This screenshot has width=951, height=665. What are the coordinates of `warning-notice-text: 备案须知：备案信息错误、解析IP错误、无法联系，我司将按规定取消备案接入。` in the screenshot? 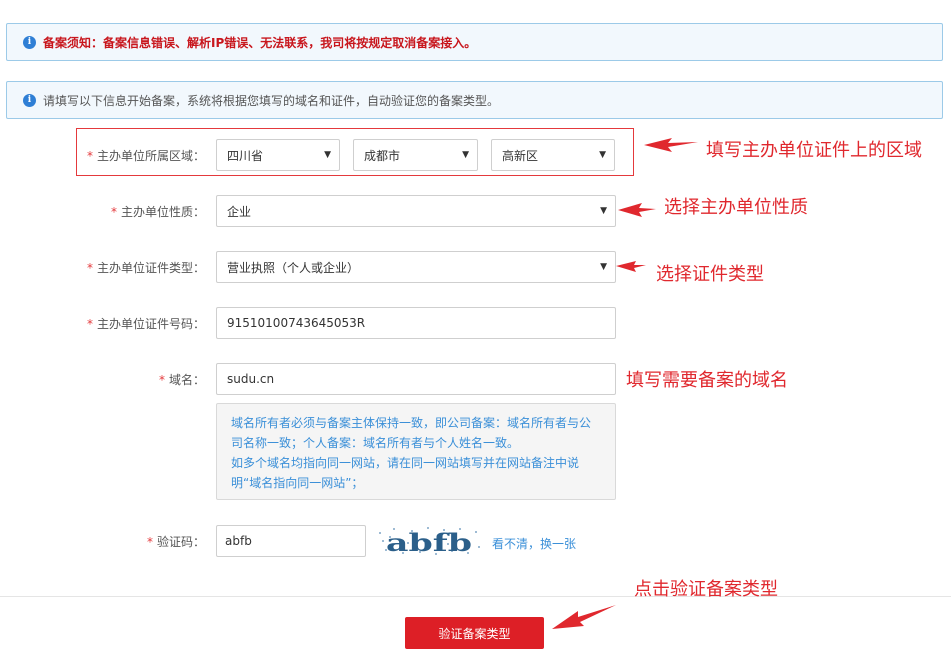 It's located at (260, 42).